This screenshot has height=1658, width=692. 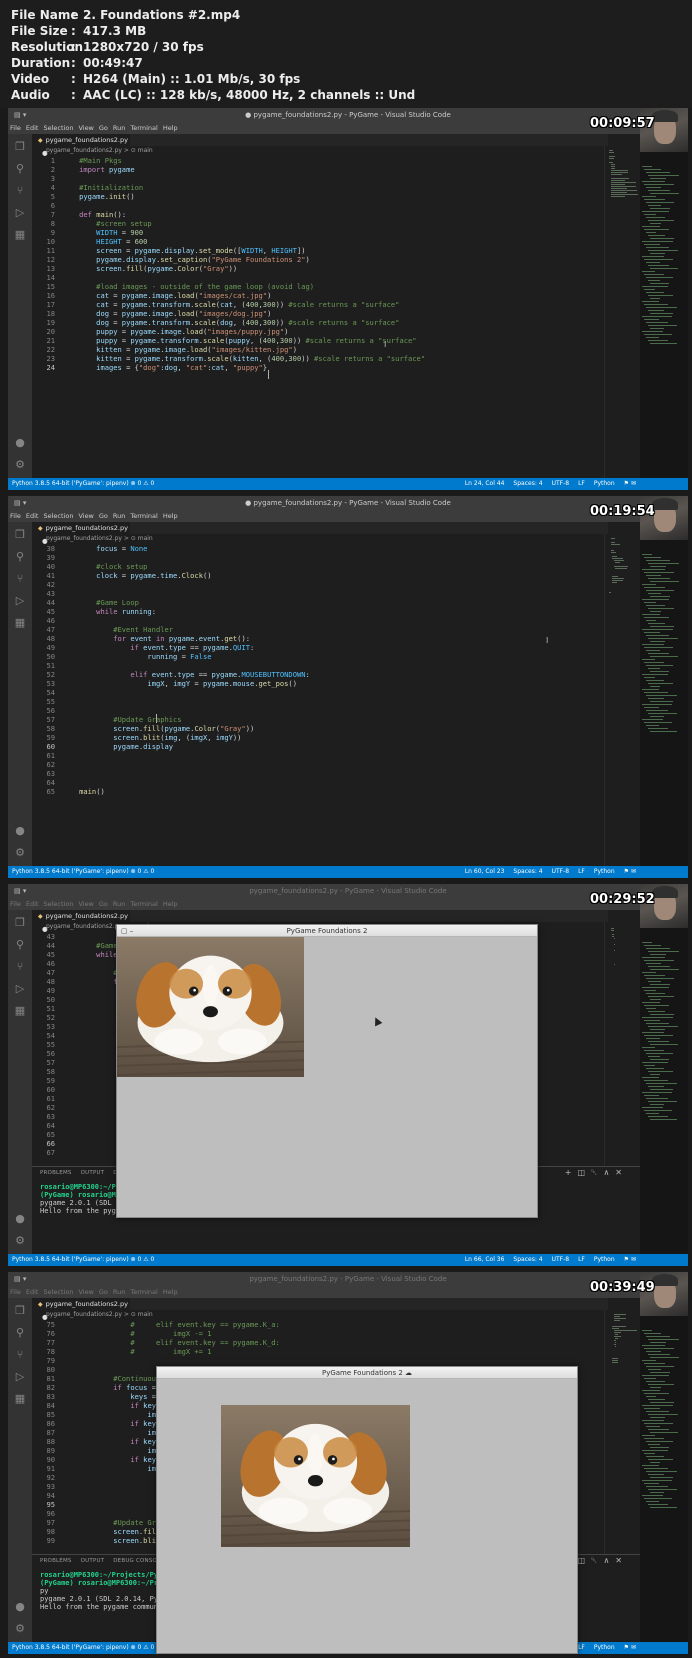 What do you see at coordinates (93, 1173) in the screenshot?
I see `panel-tab: OUTPUT` at bounding box center [93, 1173].